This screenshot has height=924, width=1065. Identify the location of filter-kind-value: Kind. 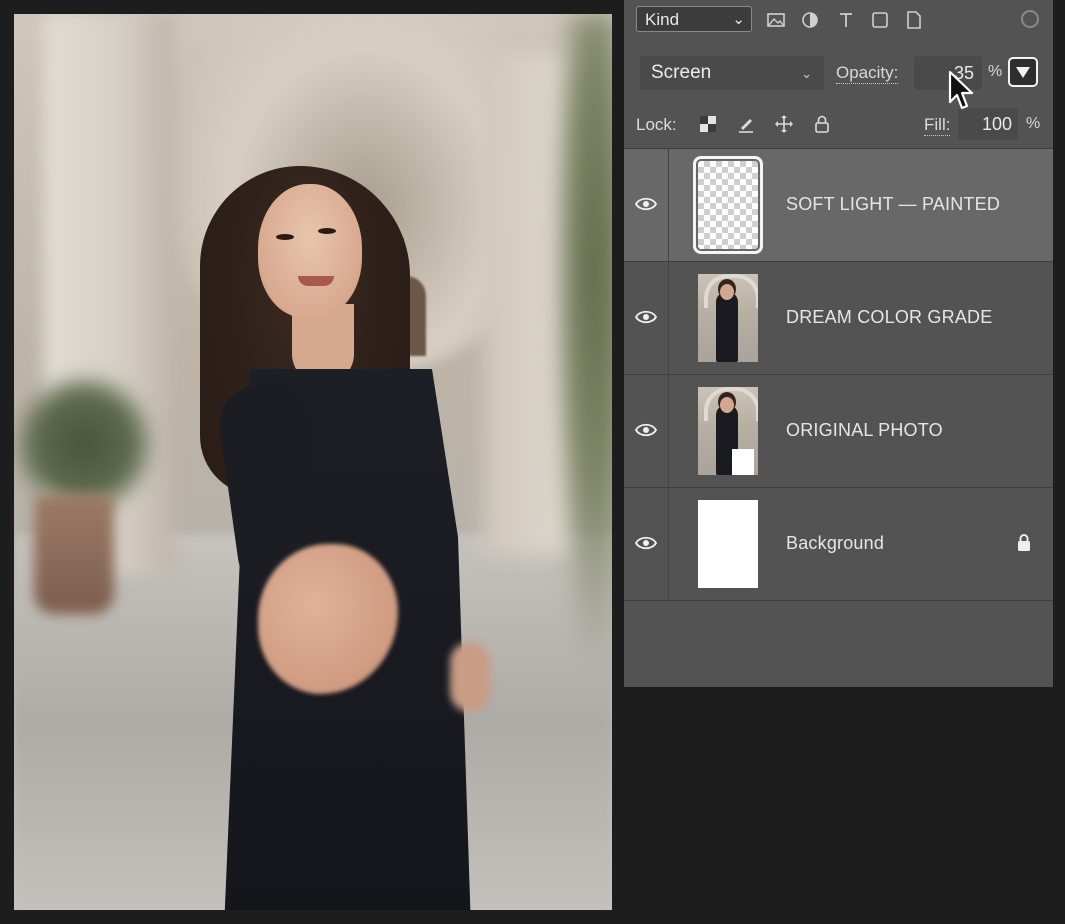
(662, 19).